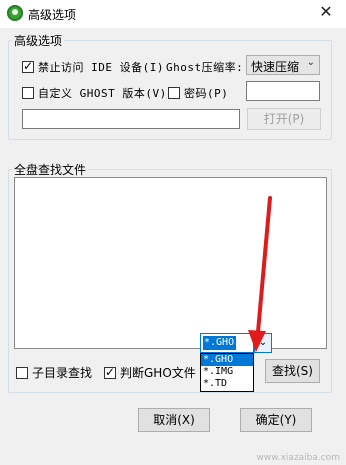 This screenshot has height=465, width=346. I want to click on watermark-text: www.xiazaiba.com, so click(298, 458).